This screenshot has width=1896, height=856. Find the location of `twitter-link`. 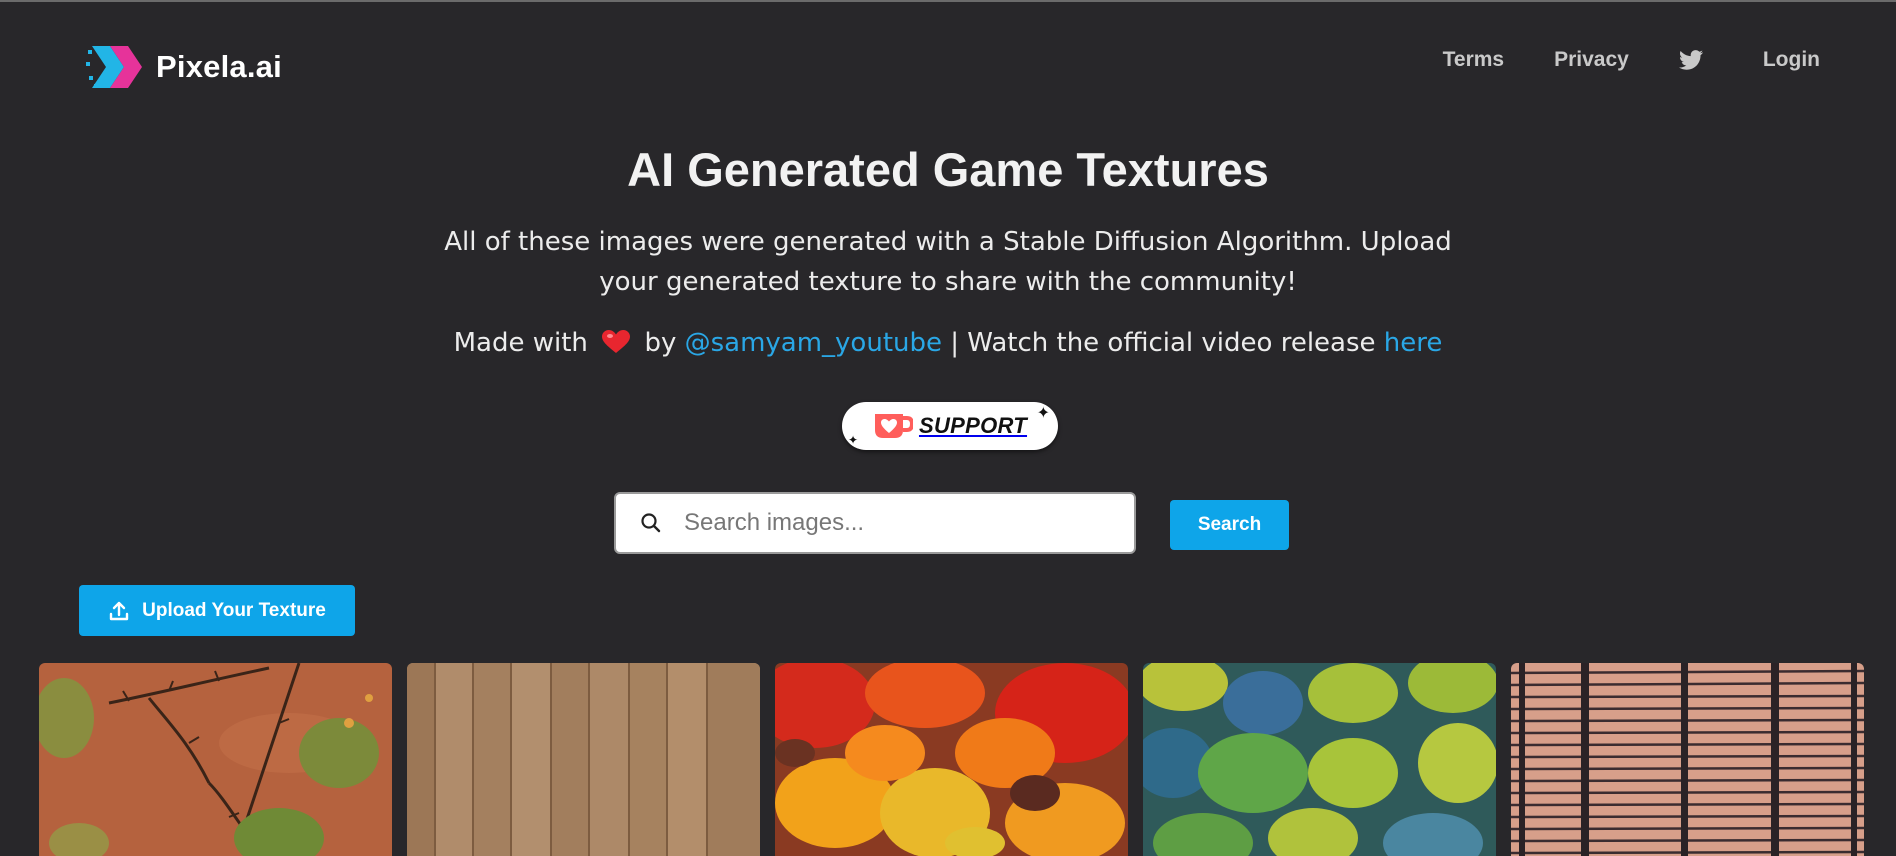

twitter-link is located at coordinates (1690, 60).